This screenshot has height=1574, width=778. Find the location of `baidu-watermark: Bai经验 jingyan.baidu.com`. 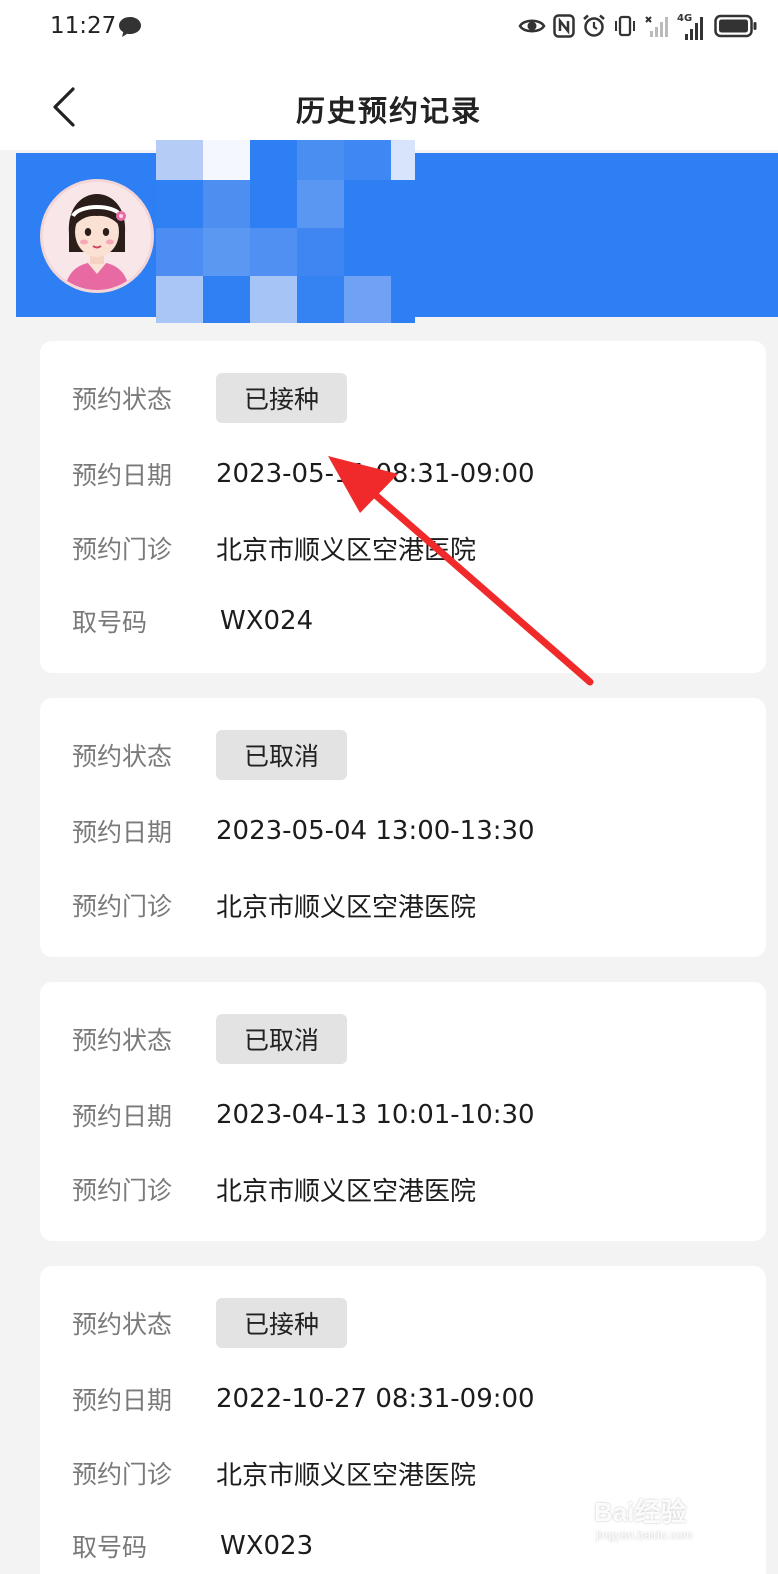

baidu-watermark: Bai经验 jingyan.baidu.com is located at coordinates (669, 1520).